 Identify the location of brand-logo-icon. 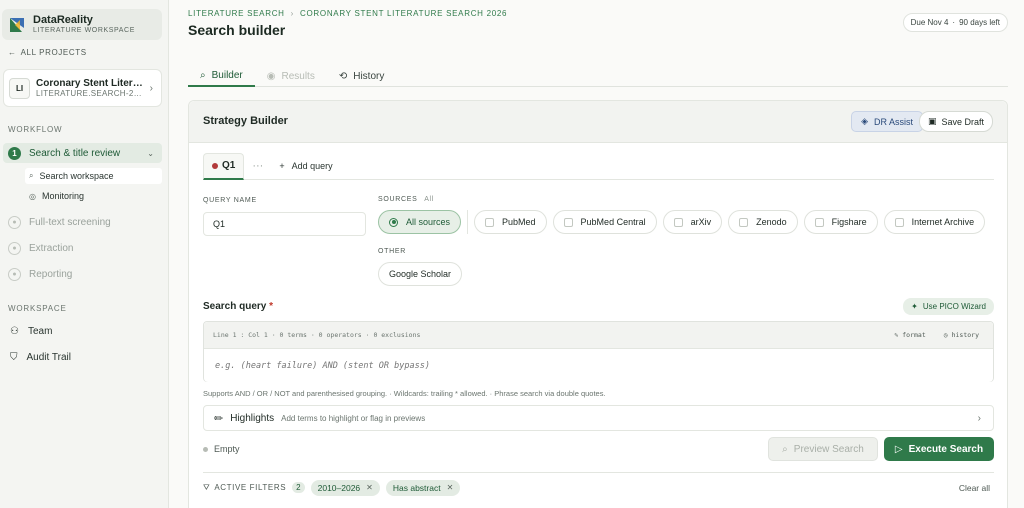
(17, 24).